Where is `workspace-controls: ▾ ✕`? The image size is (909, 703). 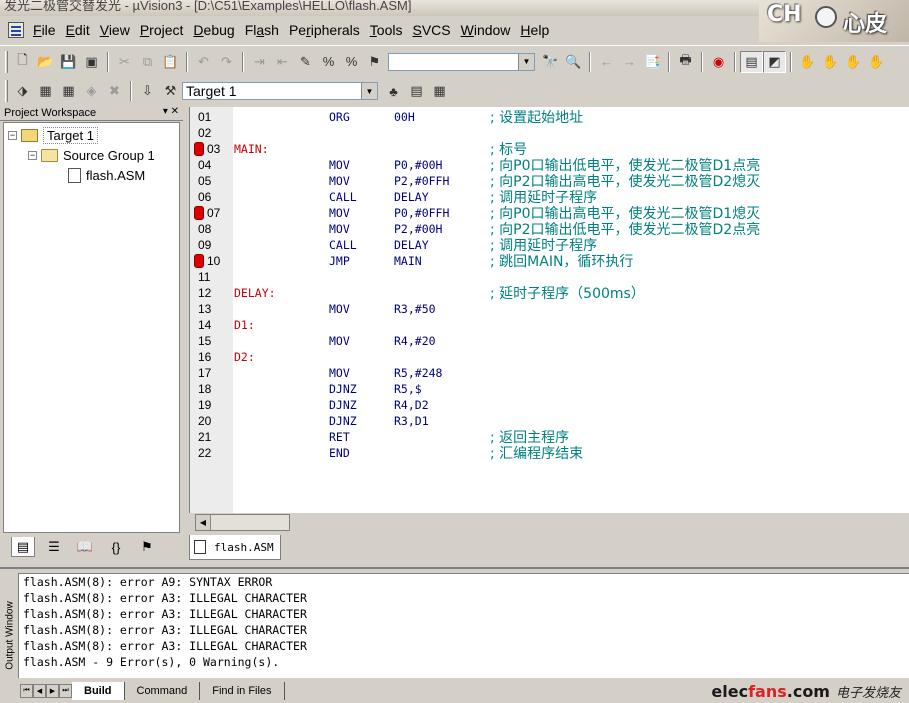 workspace-controls: ▾ ✕ is located at coordinates (171, 111).